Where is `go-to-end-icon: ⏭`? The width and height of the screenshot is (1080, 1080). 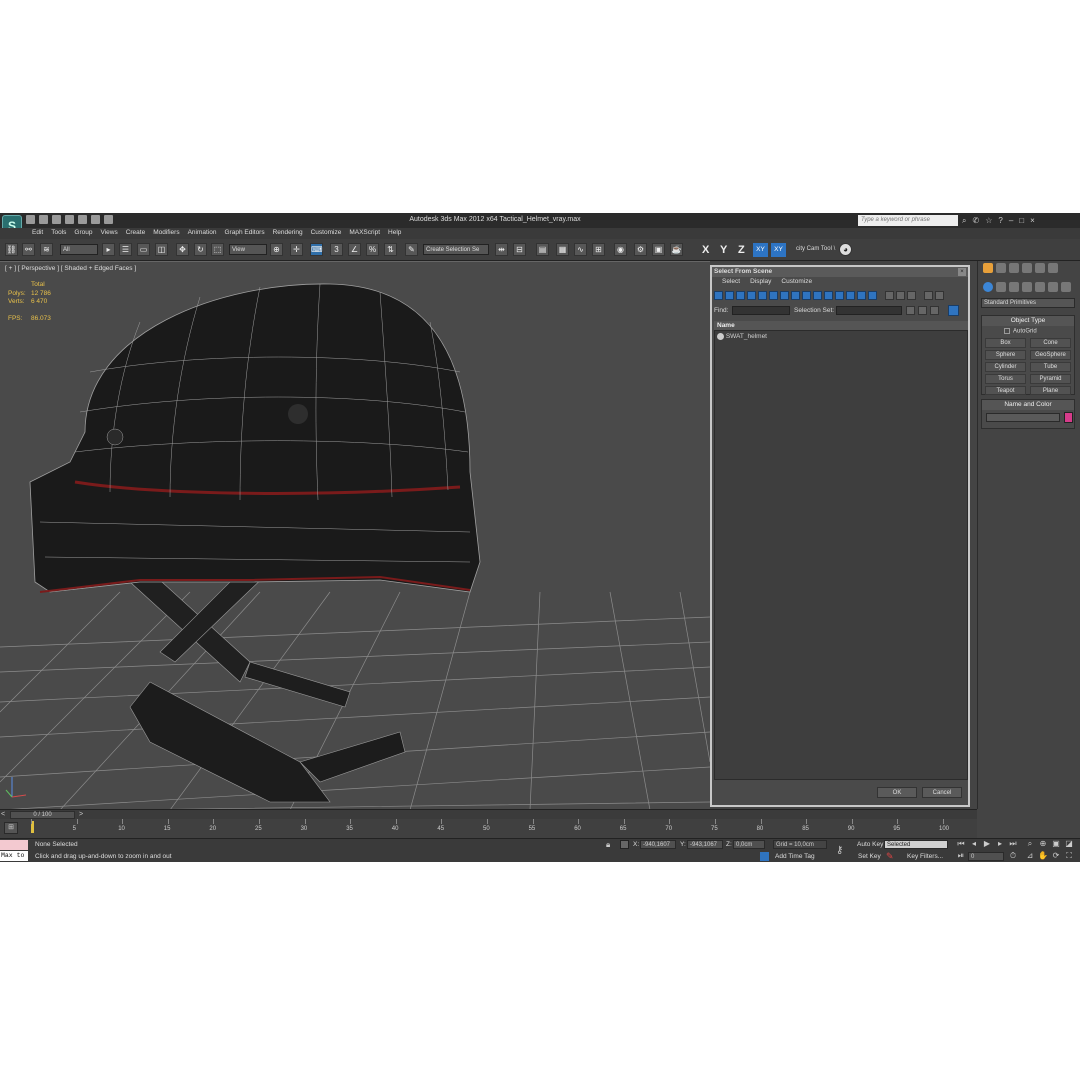
go-to-end-icon: ⏭ is located at coordinates (1013, 844).